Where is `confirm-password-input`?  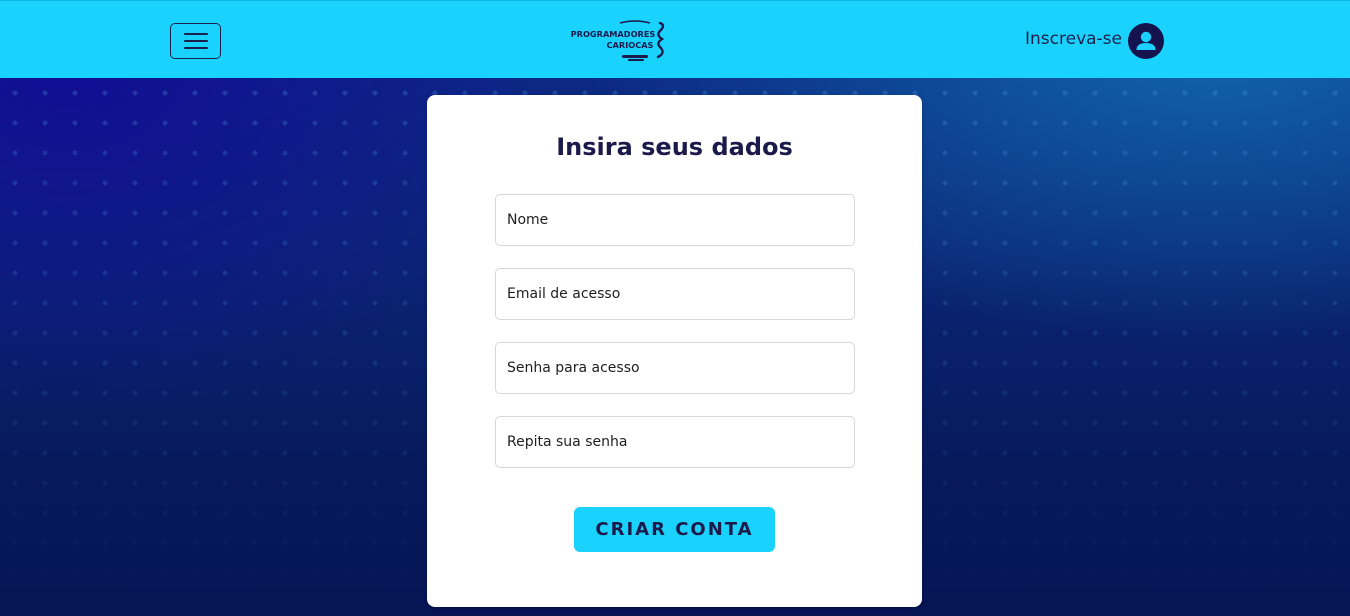 confirm-password-input is located at coordinates (675, 442).